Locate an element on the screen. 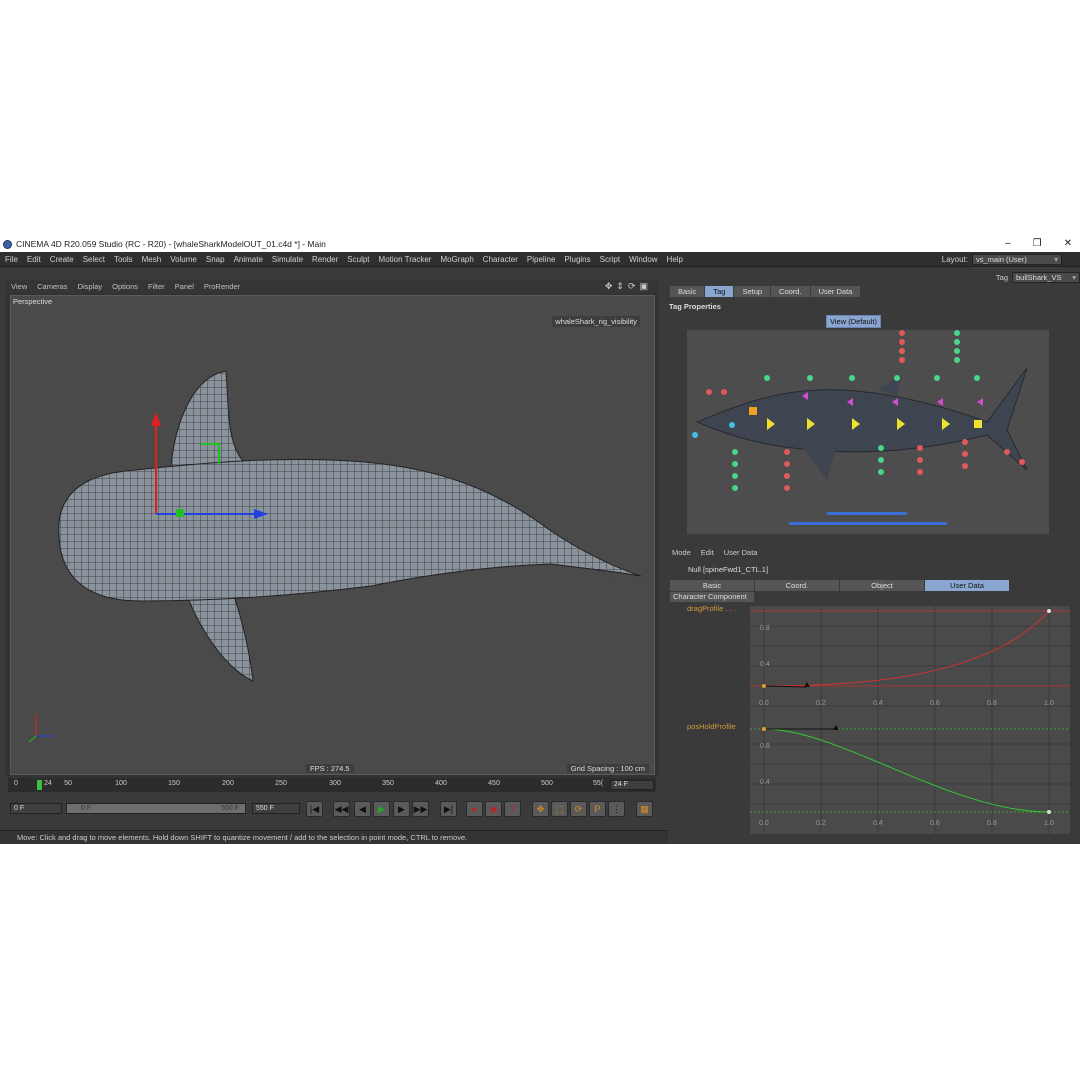 This screenshot has height=1080, width=1080. drag-profile-graph: 0.8 0.4 0.0 0.2 0.4 0.6 0.8 1.0 is located at coordinates (910, 666).